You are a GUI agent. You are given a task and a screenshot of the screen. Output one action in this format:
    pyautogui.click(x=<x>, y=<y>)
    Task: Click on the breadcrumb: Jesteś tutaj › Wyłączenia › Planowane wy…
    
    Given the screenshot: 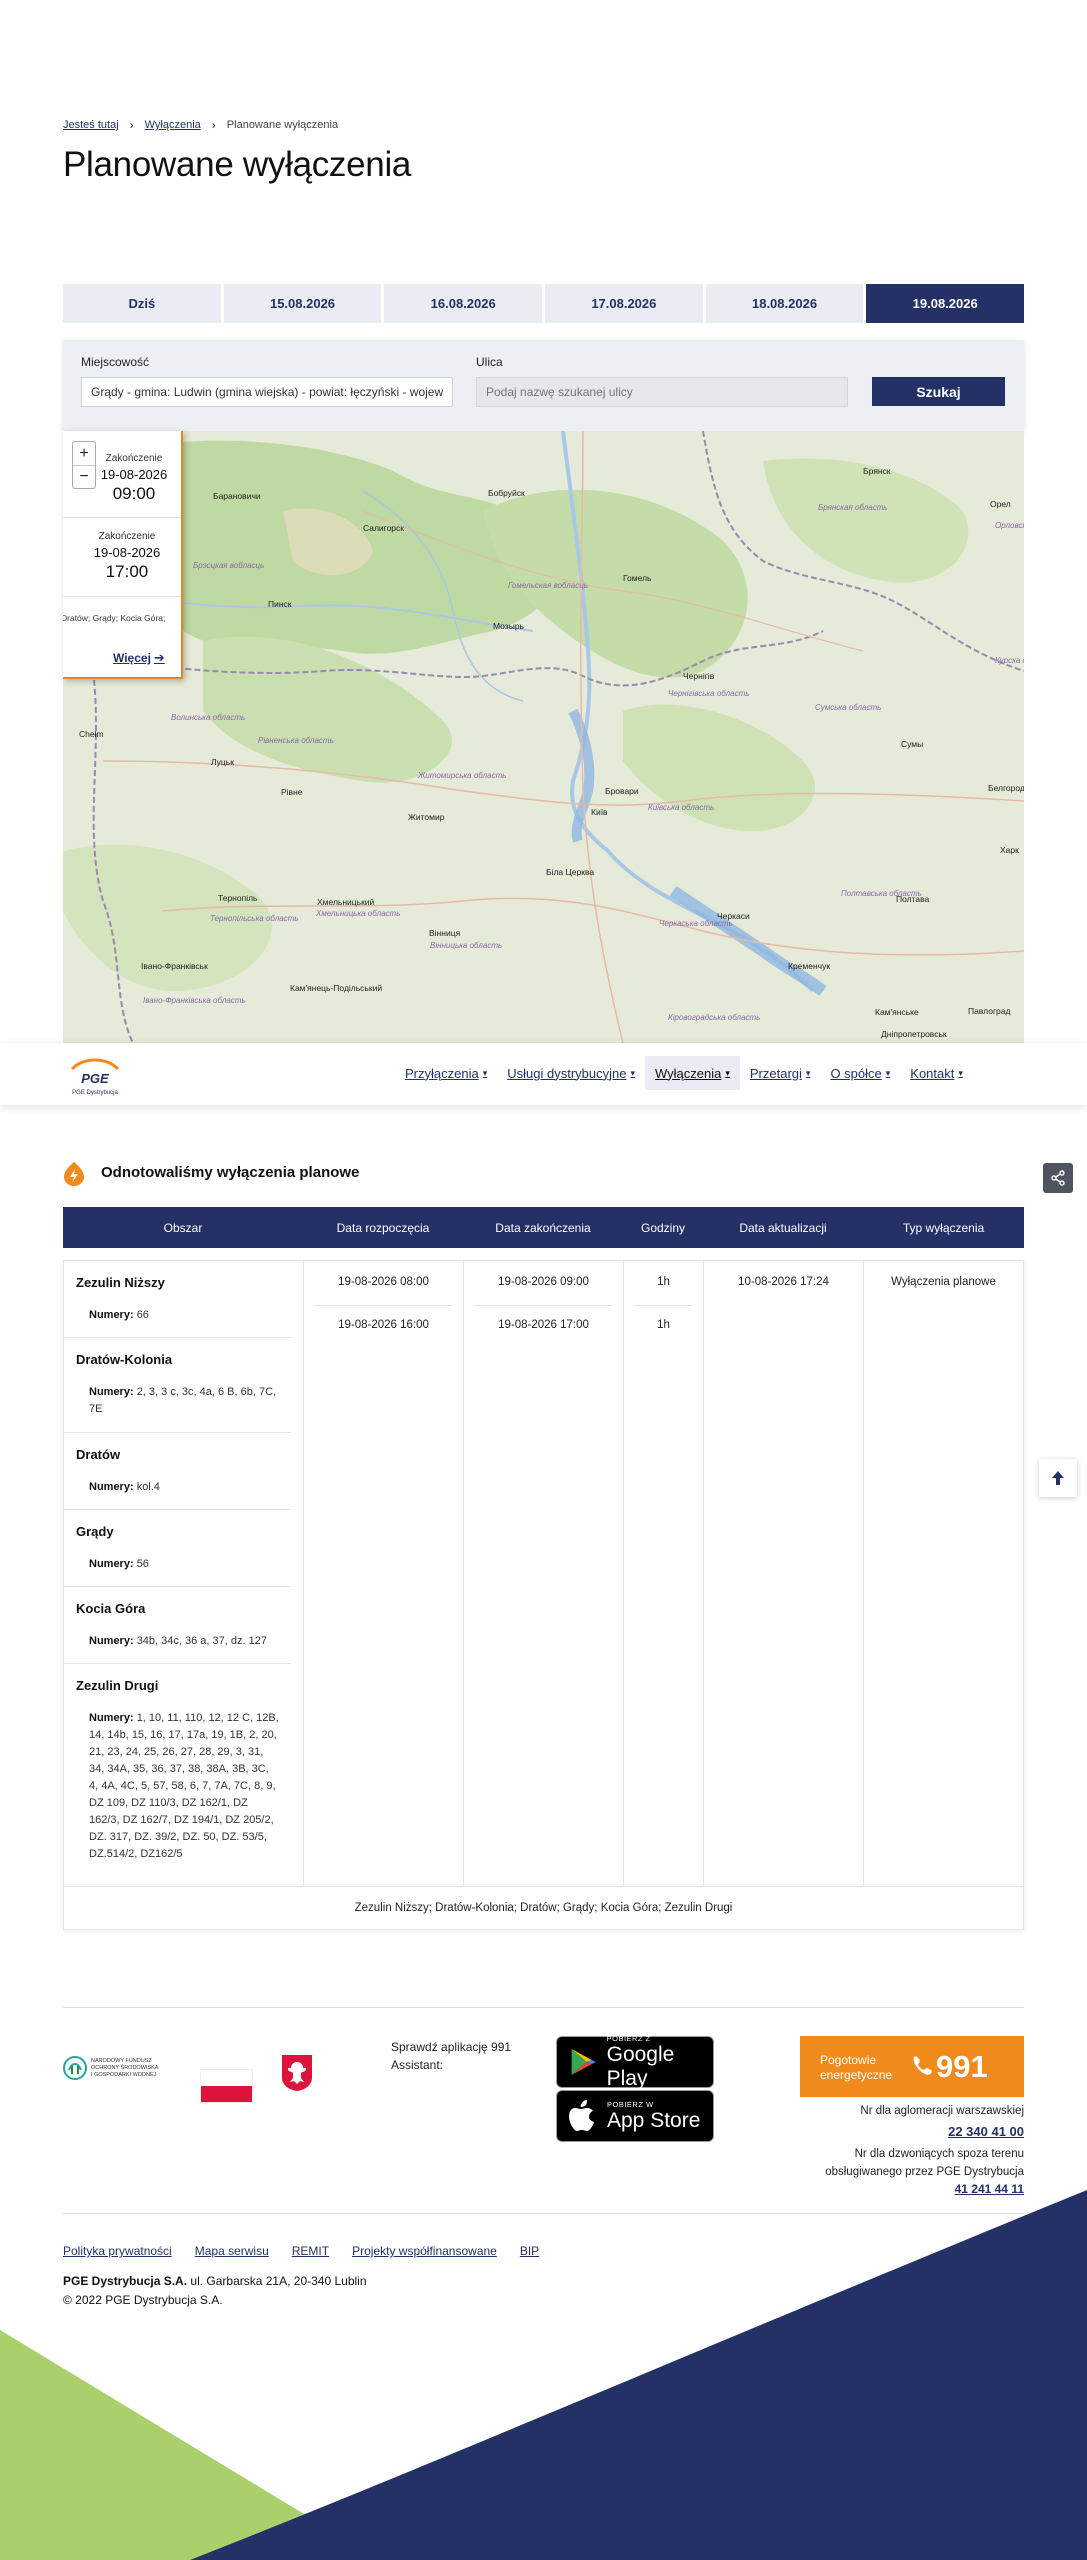 What is the action you would take?
    pyautogui.click(x=200, y=125)
    